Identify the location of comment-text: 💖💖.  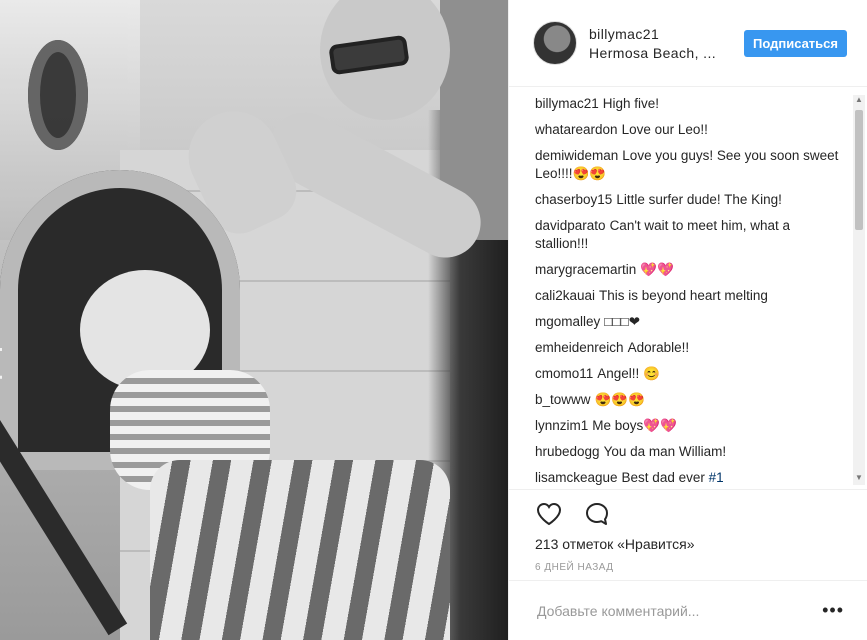
(657, 269).